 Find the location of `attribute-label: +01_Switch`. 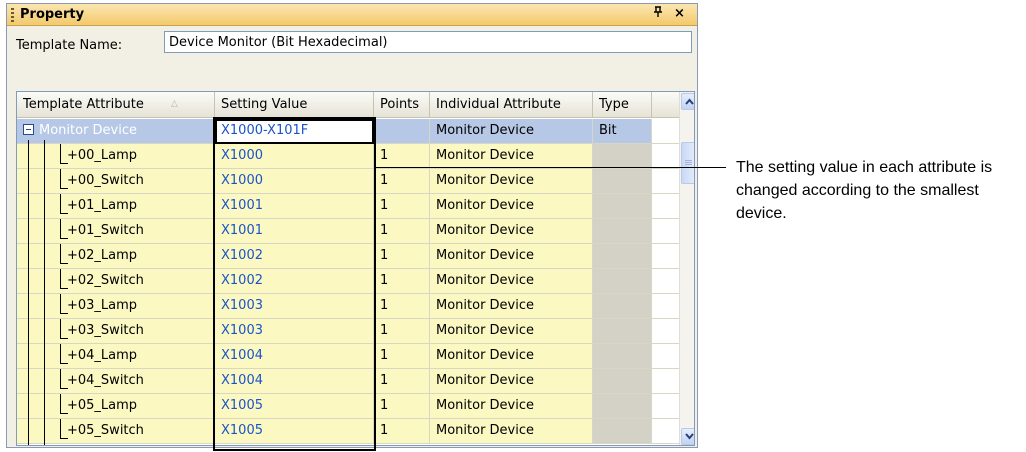

attribute-label: +01_Switch is located at coordinates (105, 230).